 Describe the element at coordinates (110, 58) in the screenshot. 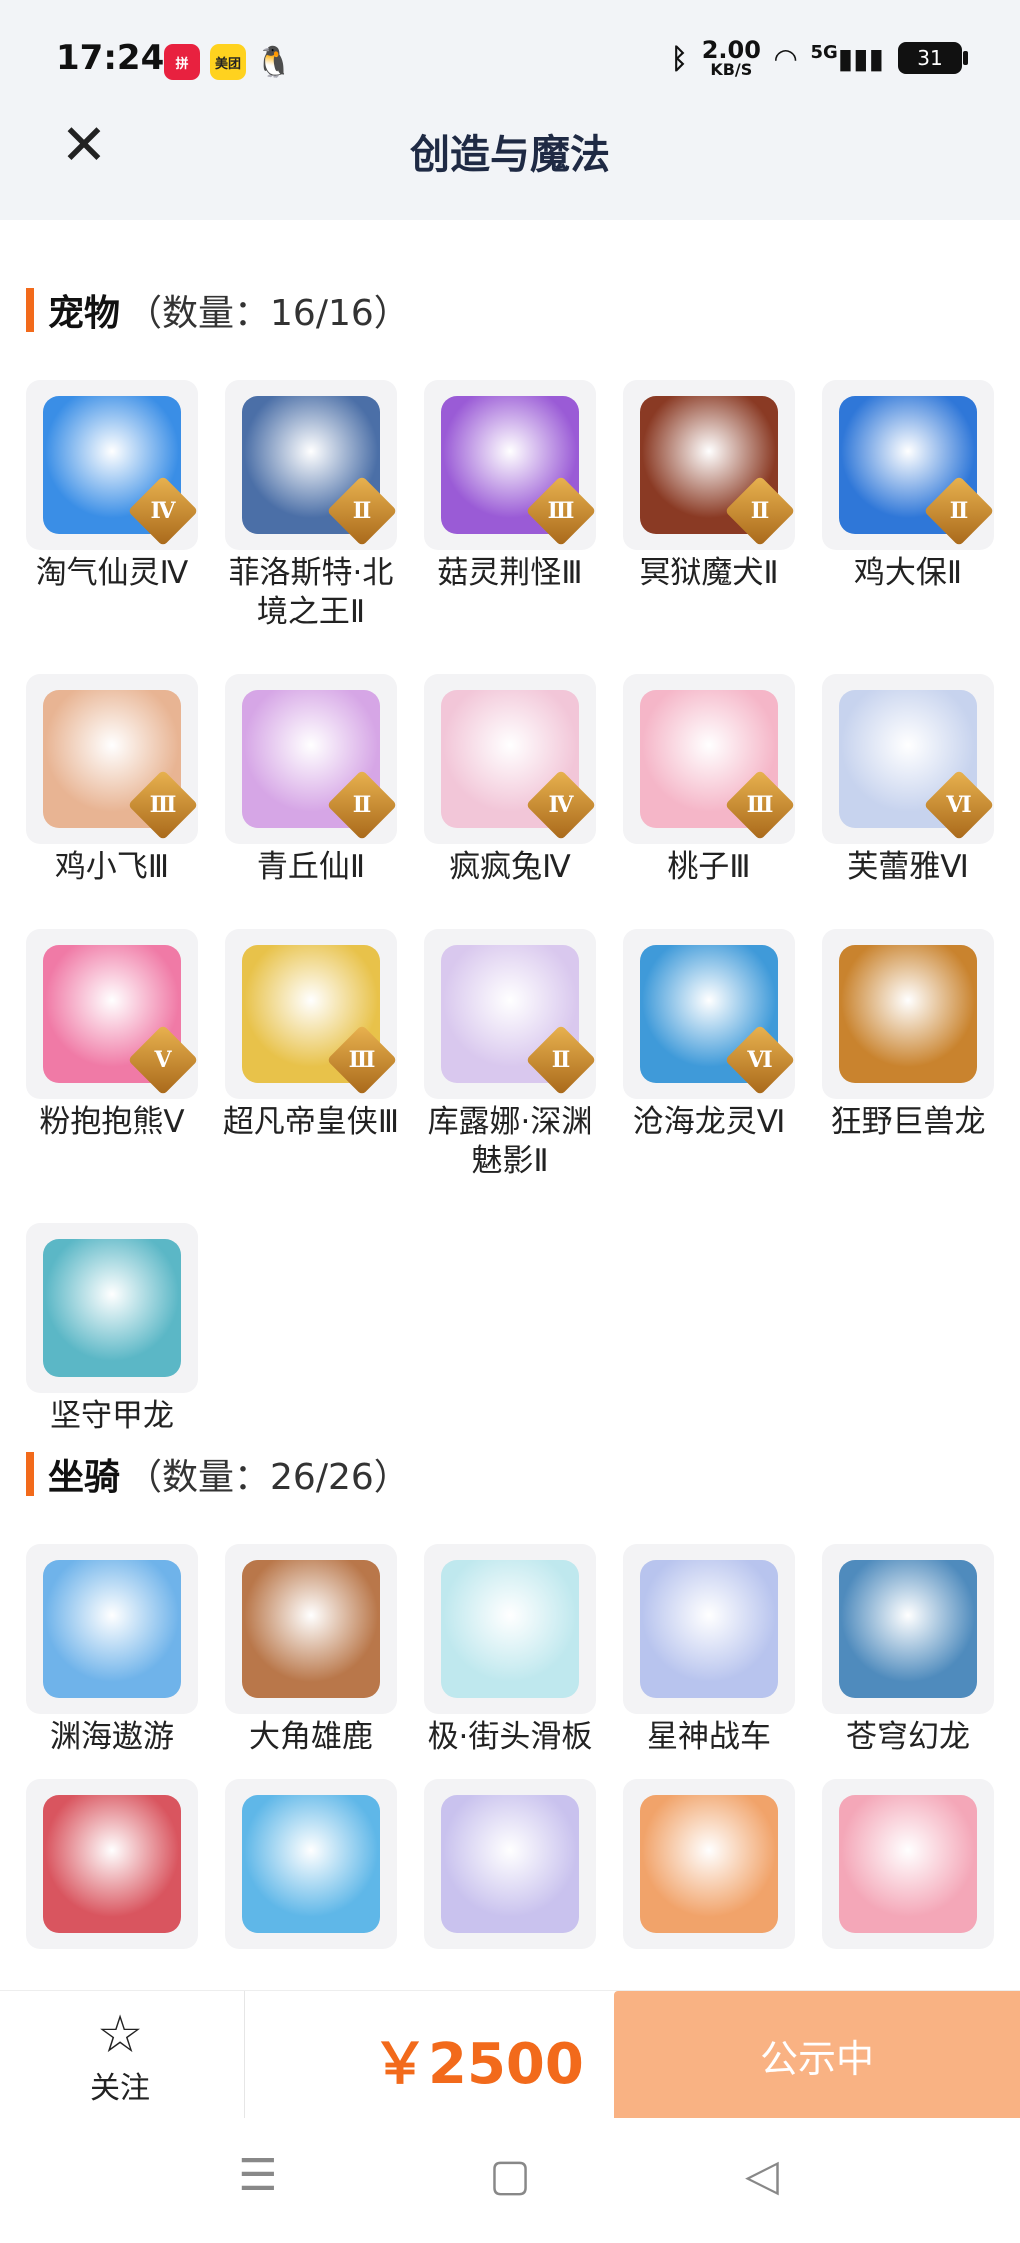

I see `status-time: 17:24` at that location.